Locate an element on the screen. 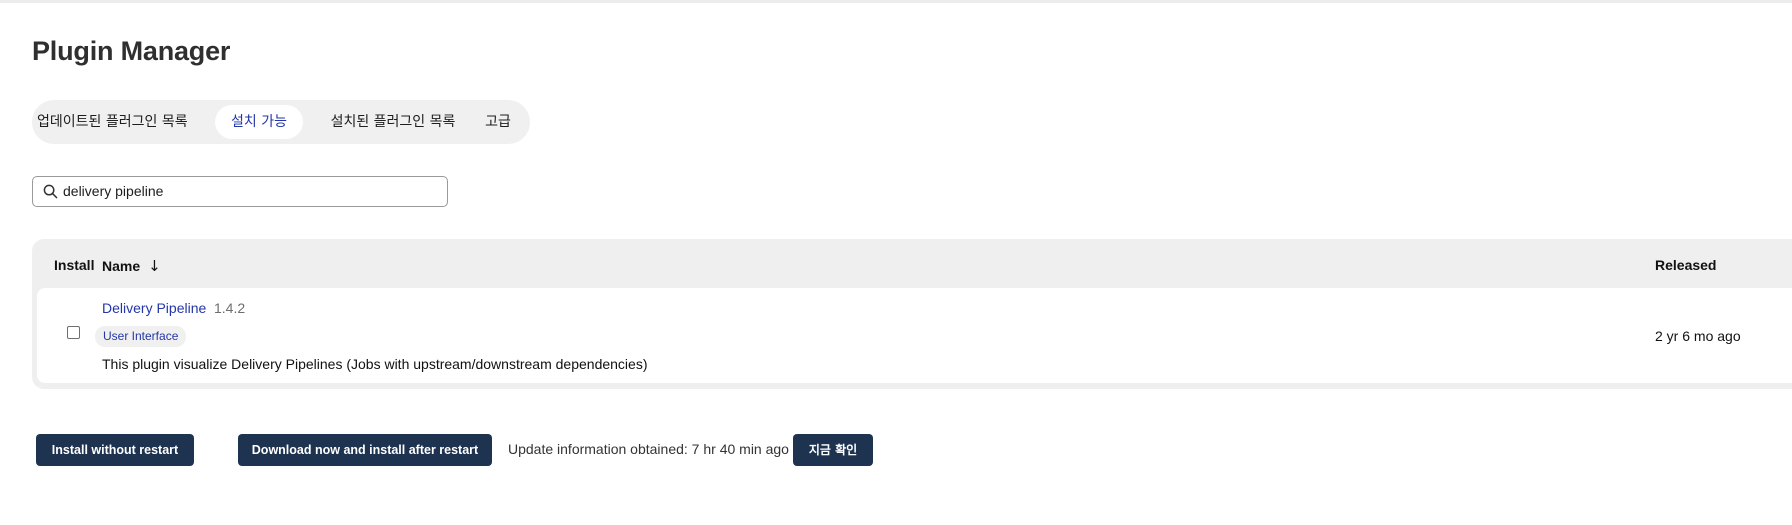  tab-installed: 설치된 플러그인 목록 is located at coordinates (393, 122).